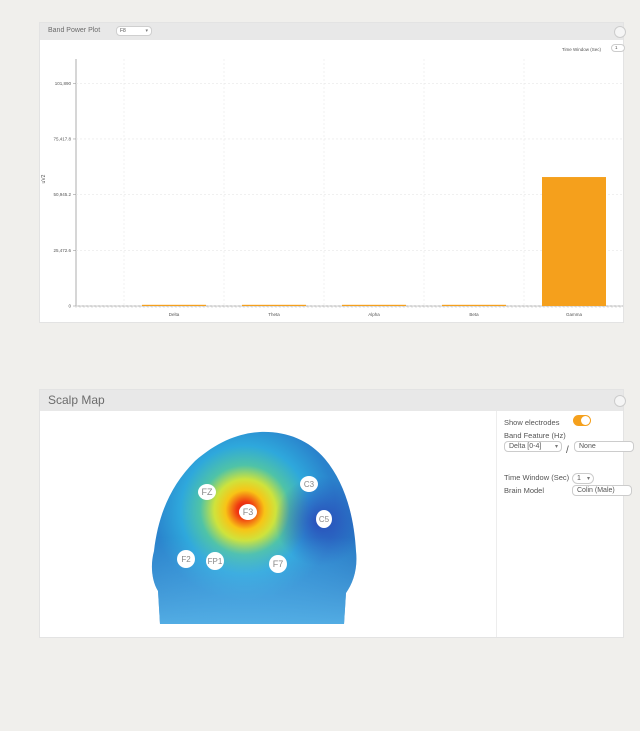  I want to click on electrode-f2: F2, so click(186, 559).